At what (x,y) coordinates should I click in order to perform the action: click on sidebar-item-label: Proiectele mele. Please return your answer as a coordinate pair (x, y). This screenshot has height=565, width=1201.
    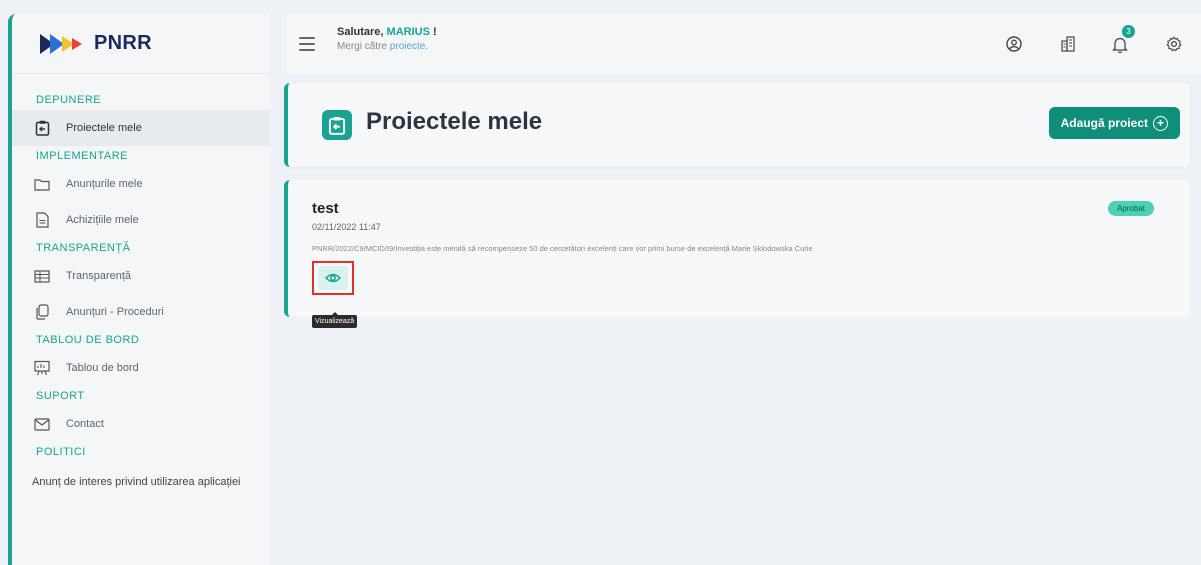
    Looking at the image, I should click on (104, 128).